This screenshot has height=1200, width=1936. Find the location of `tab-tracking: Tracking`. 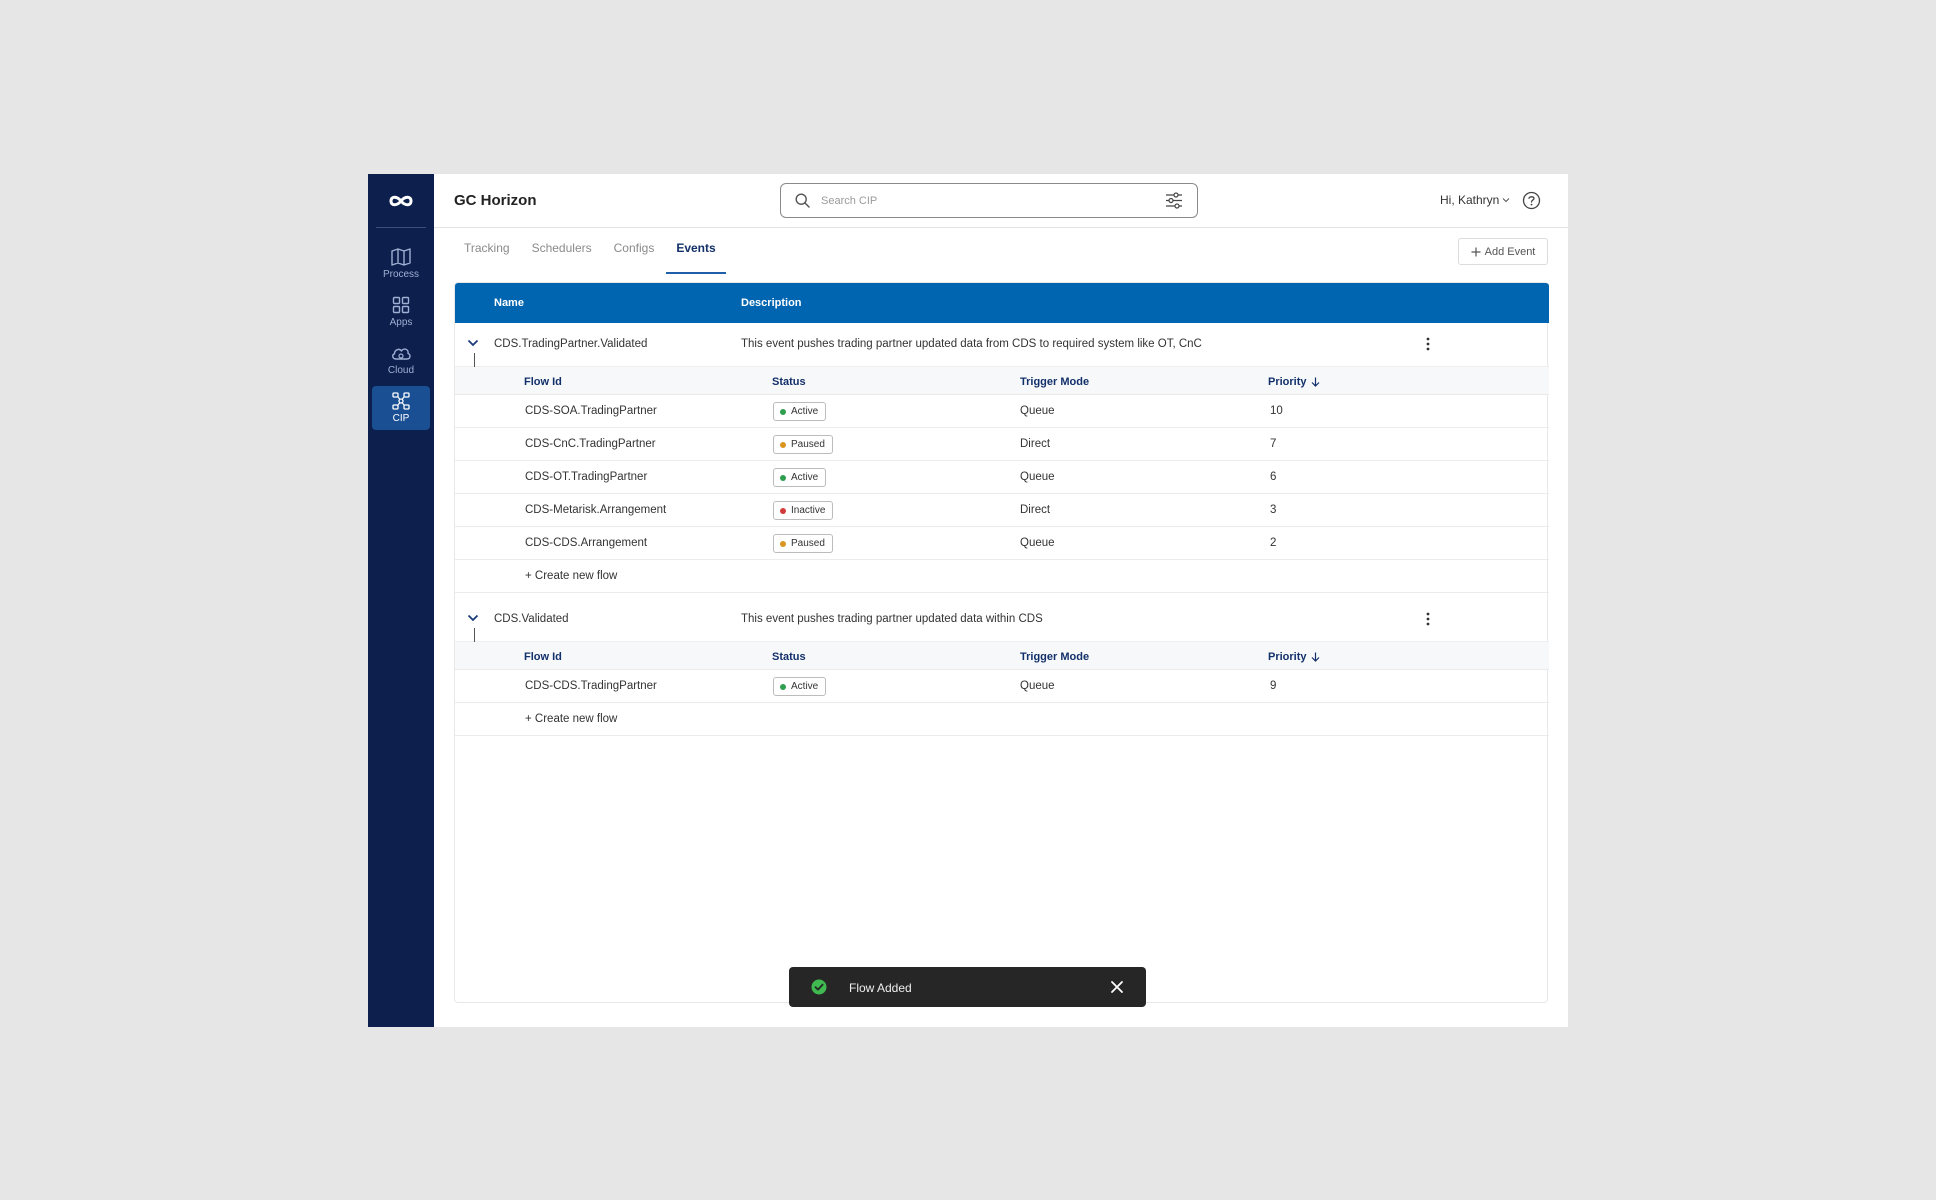

tab-tracking: Tracking is located at coordinates (487, 251).